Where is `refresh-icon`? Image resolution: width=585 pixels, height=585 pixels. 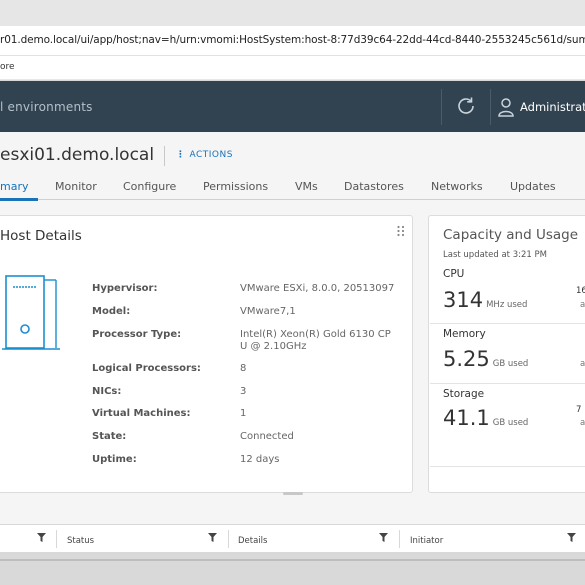
refresh-icon is located at coordinates (466, 106).